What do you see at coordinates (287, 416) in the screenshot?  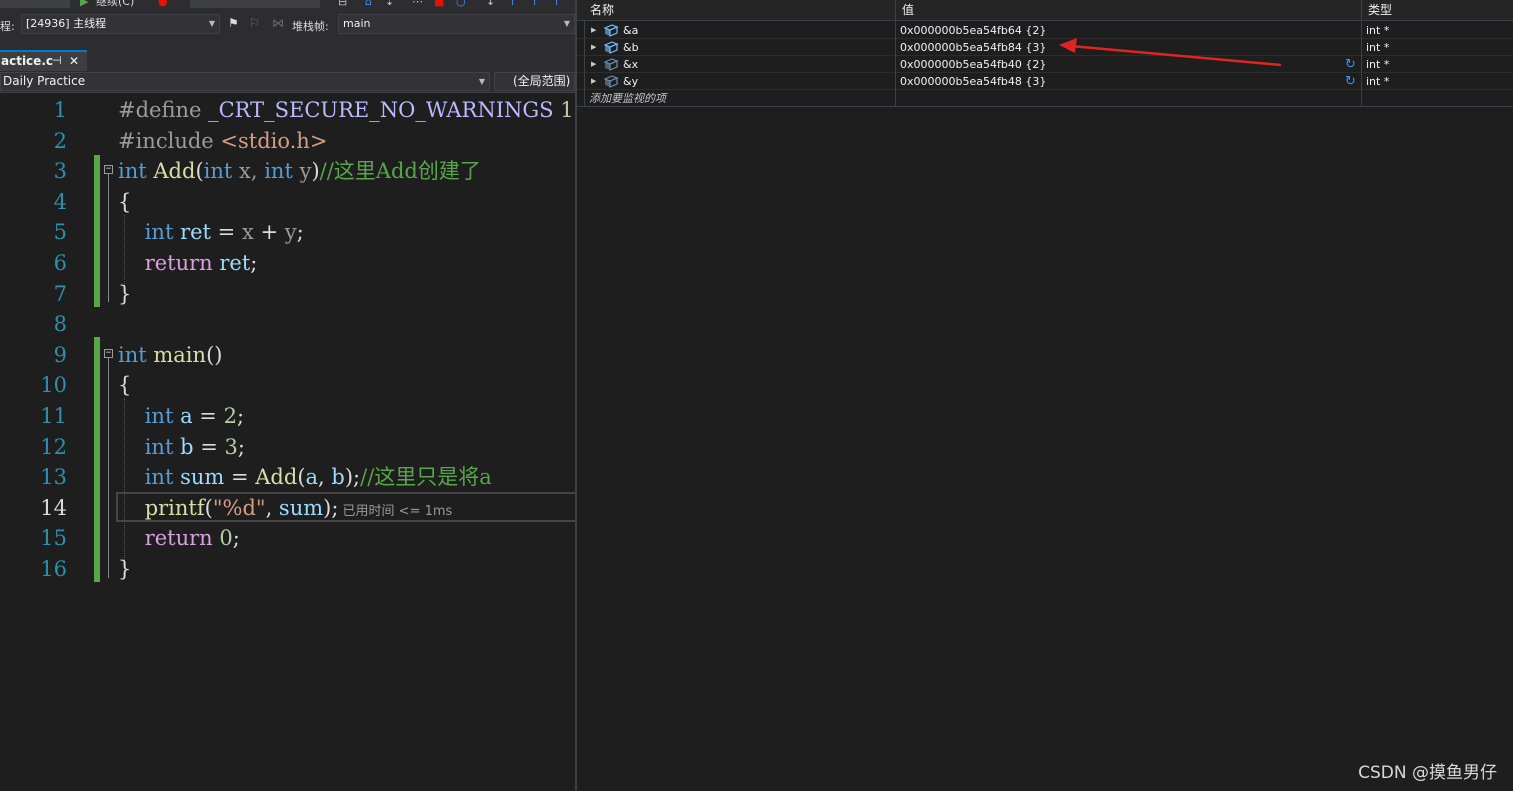 I see `code-line: 11 int a = 2;` at bounding box center [287, 416].